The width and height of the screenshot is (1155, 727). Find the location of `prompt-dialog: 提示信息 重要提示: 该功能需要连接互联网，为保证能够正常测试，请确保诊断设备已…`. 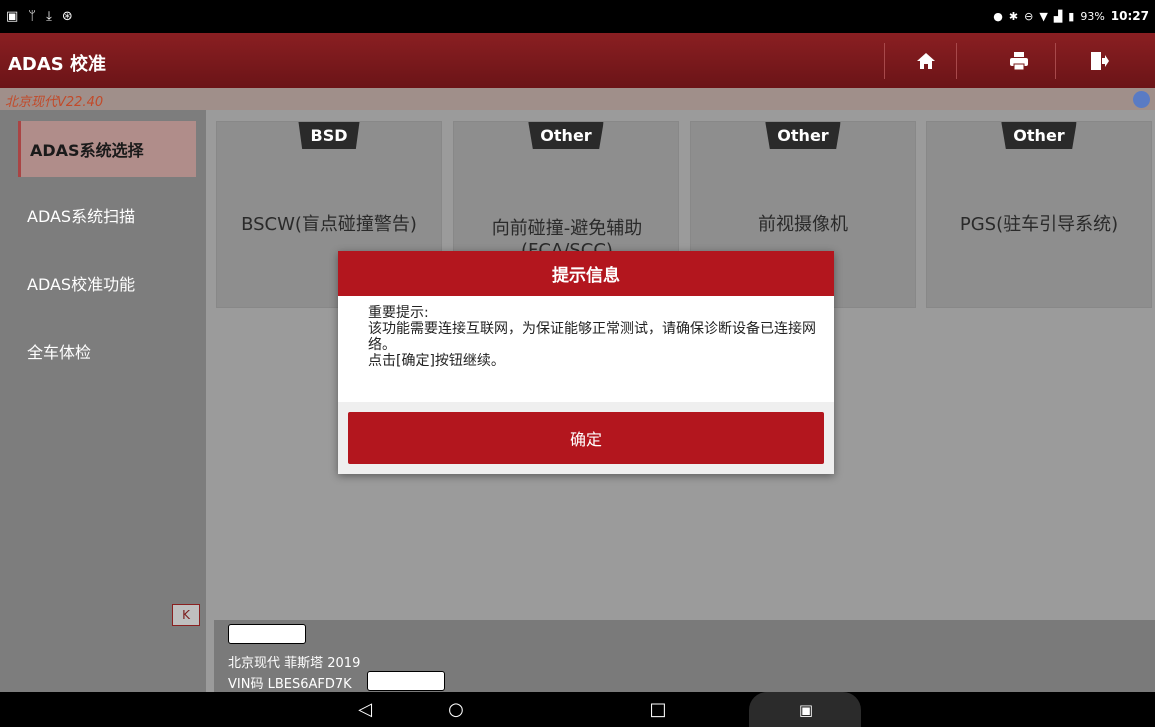

prompt-dialog: 提示信息 重要提示: 该功能需要连接互联网，为保证能够正常测试，请确保诊断设备已… is located at coordinates (586, 362).